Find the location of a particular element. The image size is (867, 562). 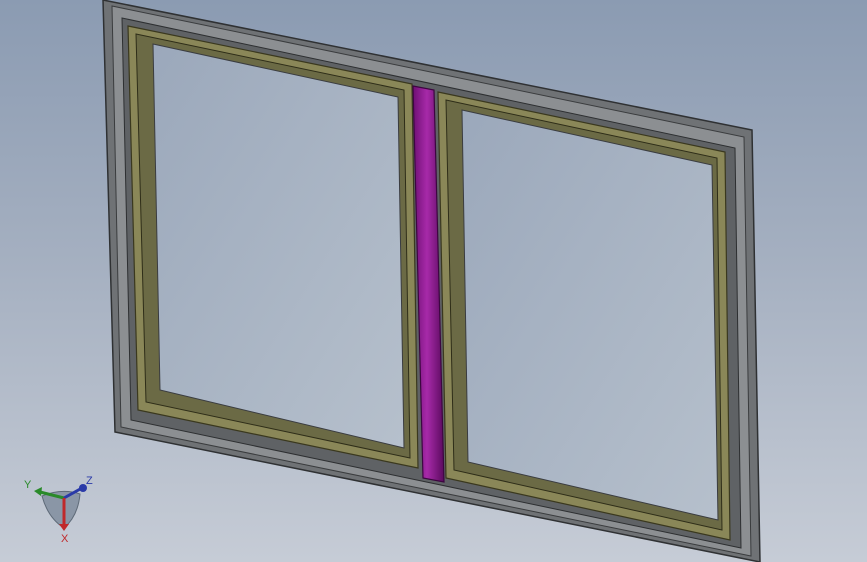

y-axis-arrow-icon is located at coordinates (38, 491).